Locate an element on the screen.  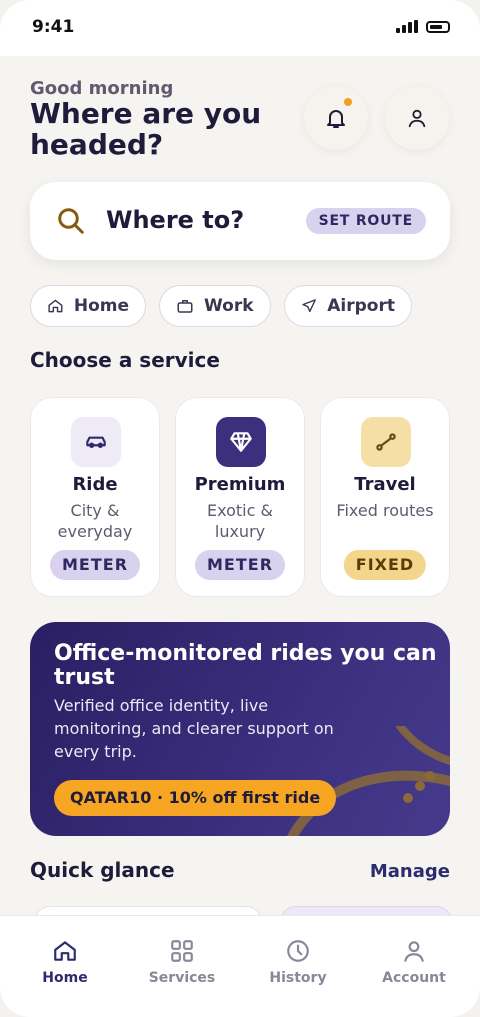
route-icon is located at coordinates (386, 442).